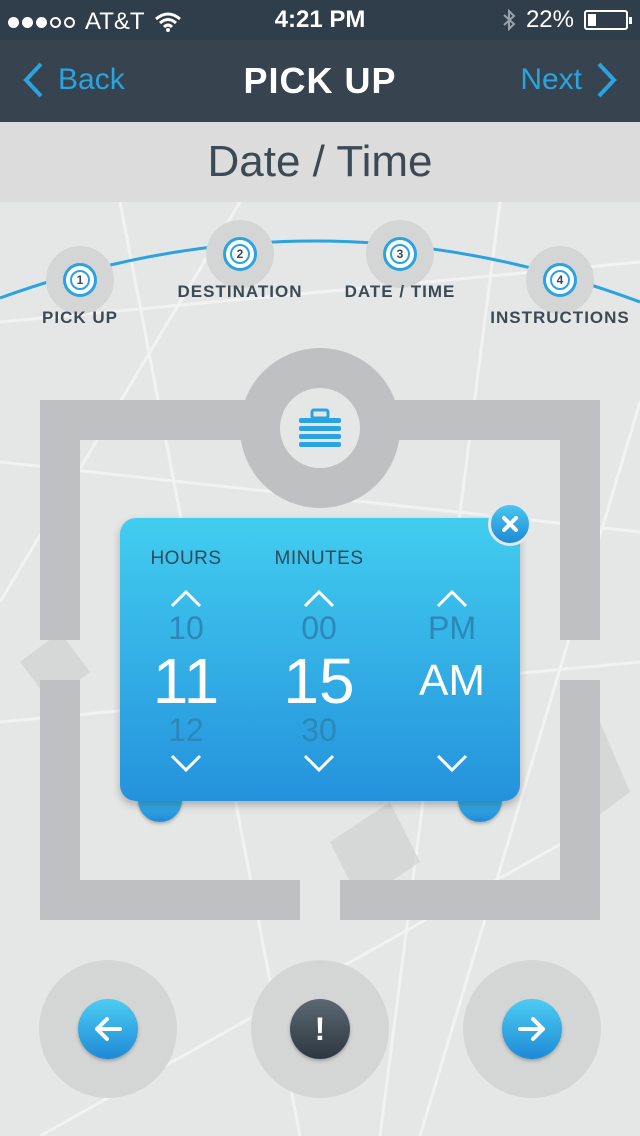 This screenshot has width=640, height=1136. I want to click on frame-left-upper, so click(60, 520).